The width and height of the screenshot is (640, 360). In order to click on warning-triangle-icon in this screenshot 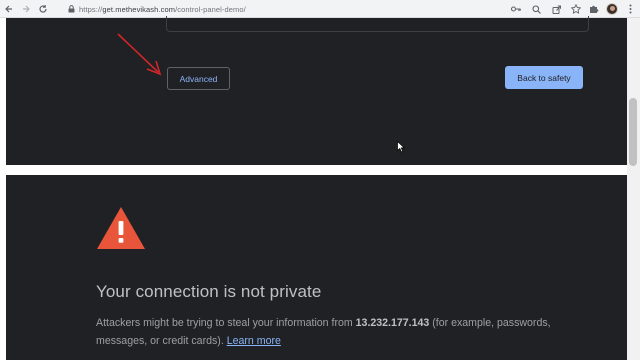, I will do `click(121, 228)`.